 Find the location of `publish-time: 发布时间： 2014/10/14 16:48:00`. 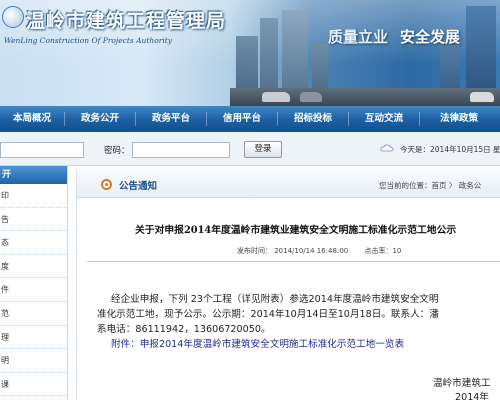

publish-time: 发布时间： 2014/10/14 16:48:00 is located at coordinates (293, 251).